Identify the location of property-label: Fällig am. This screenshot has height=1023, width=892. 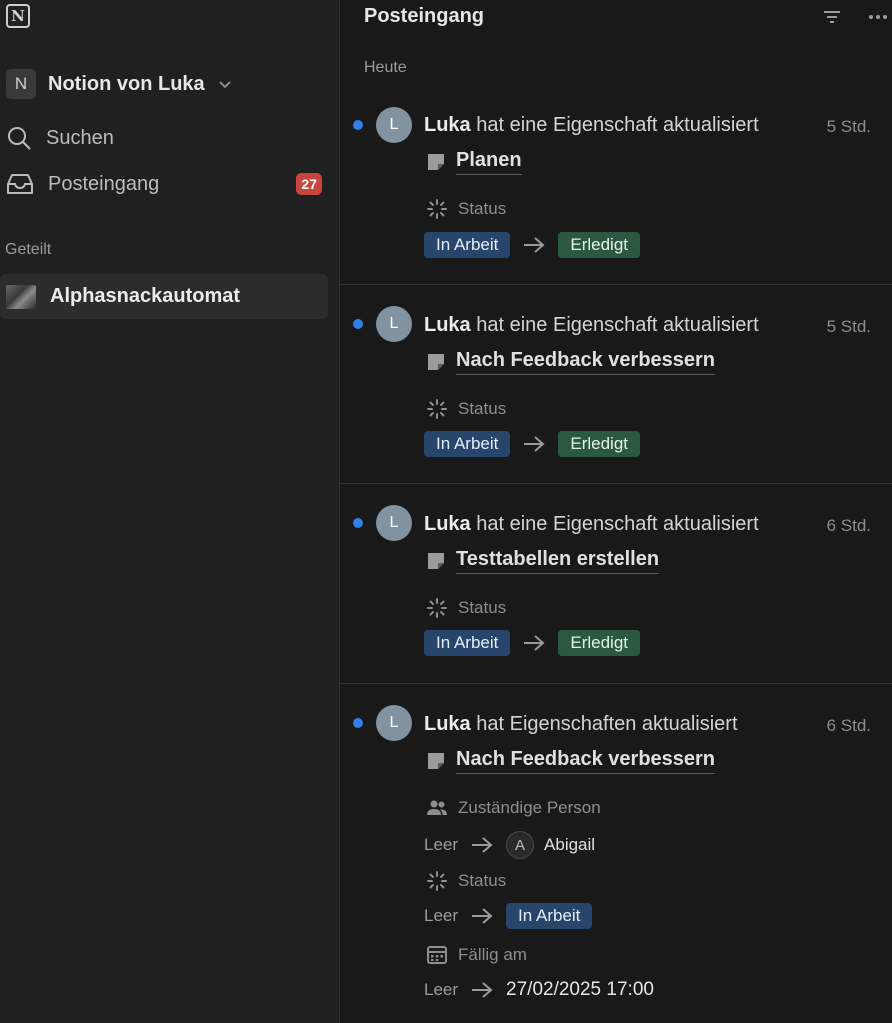
(476, 955).